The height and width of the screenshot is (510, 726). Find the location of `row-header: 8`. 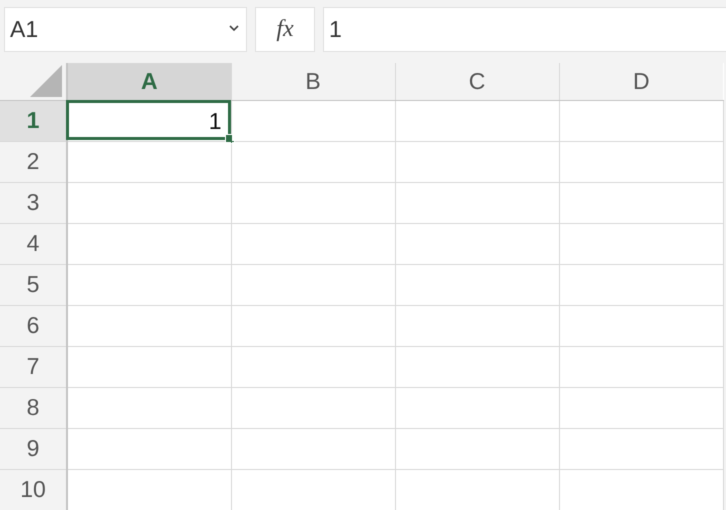

row-header: 8 is located at coordinates (33, 407).